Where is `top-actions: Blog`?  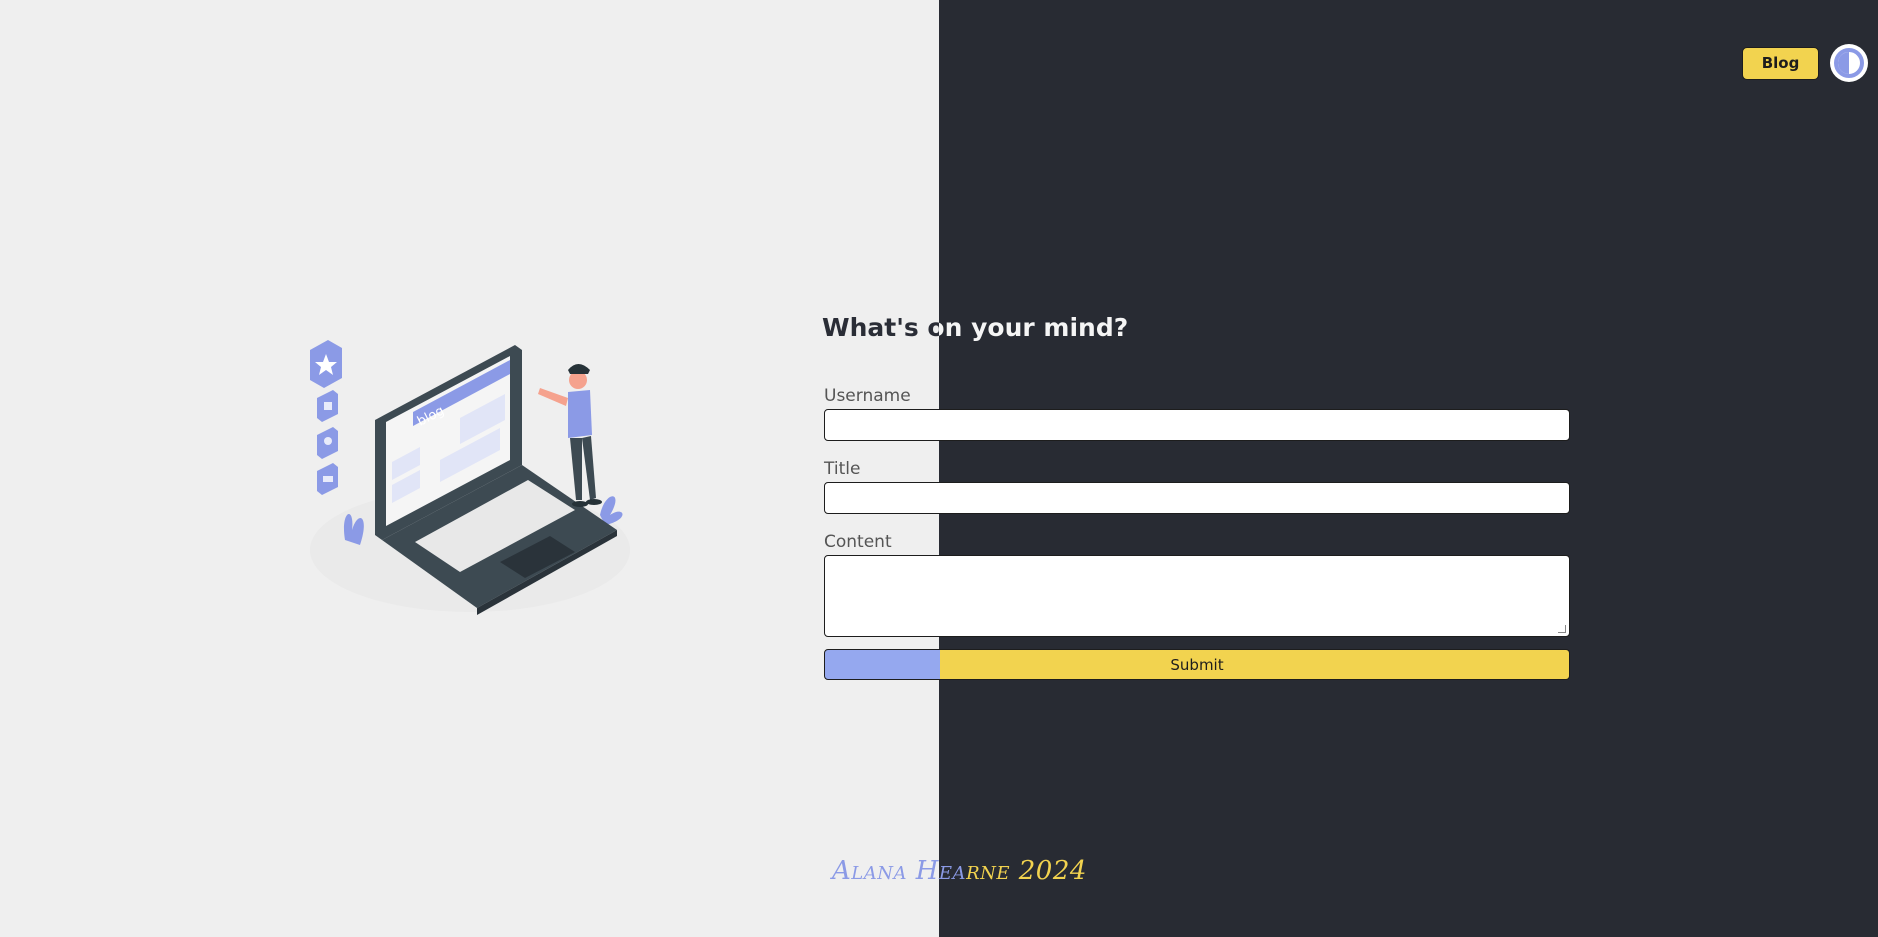 top-actions: Blog is located at coordinates (1805, 63).